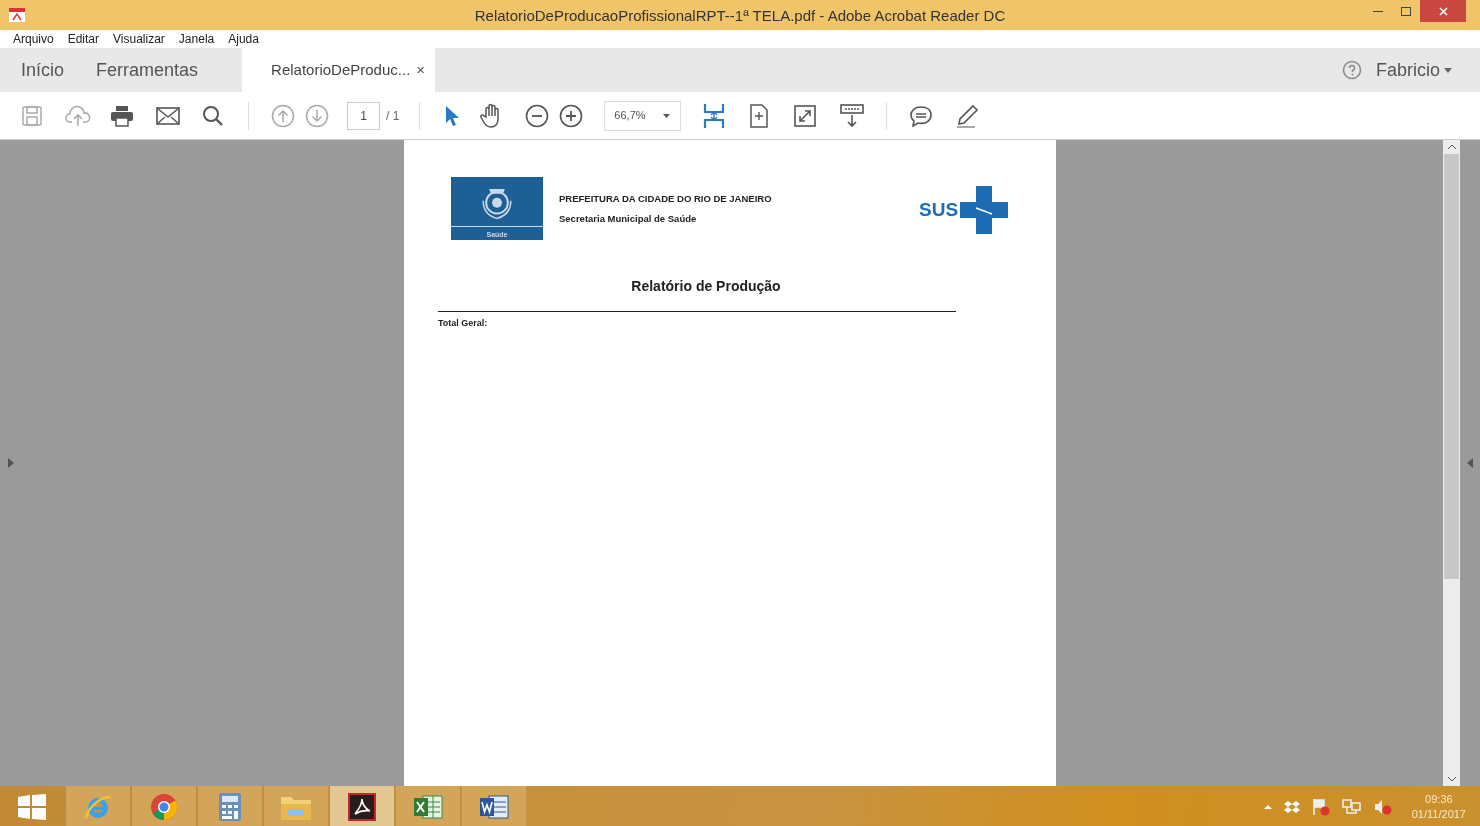 The width and height of the screenshot is (1480, 826). Describe the element at coordinates (317, 115) in the screenshot. I see `next-page-icon` at that location.